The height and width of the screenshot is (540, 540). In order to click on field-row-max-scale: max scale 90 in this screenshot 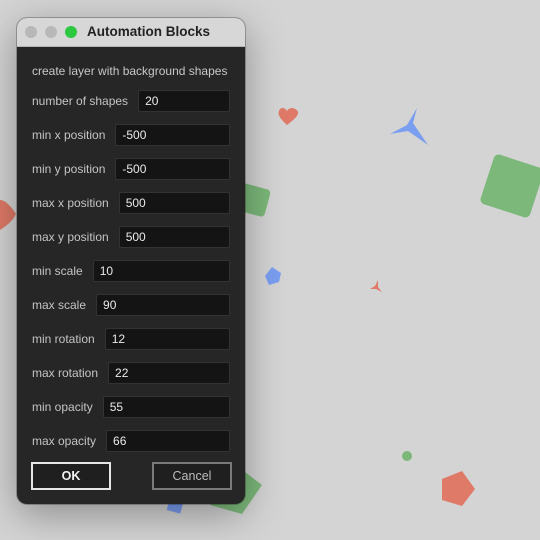, I will do `click(131, 305)`.